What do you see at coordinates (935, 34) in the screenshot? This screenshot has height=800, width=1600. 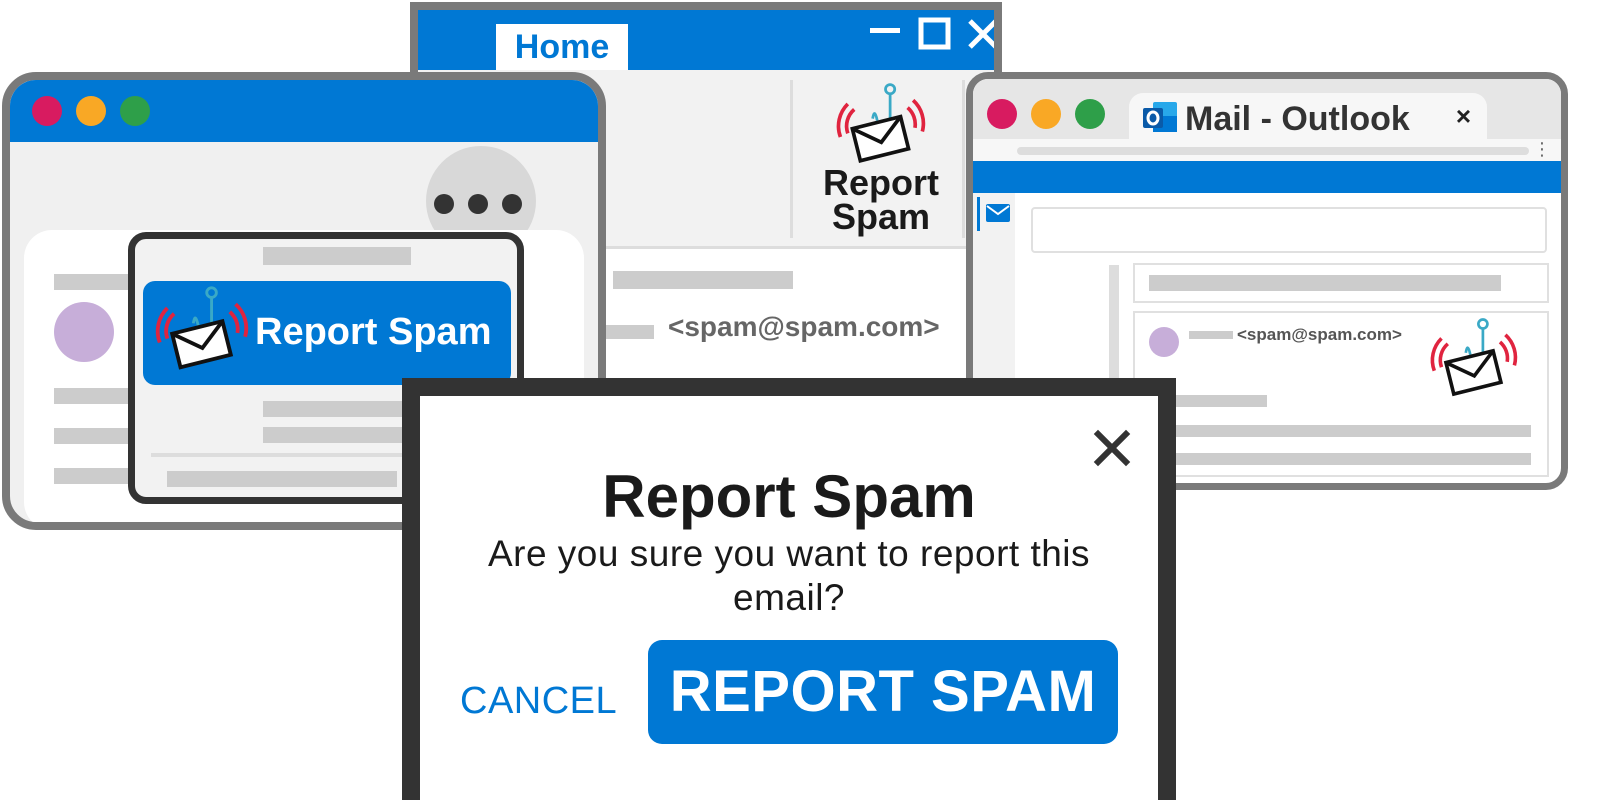 I see `maximize-icon` at bounding box center [935, 34].